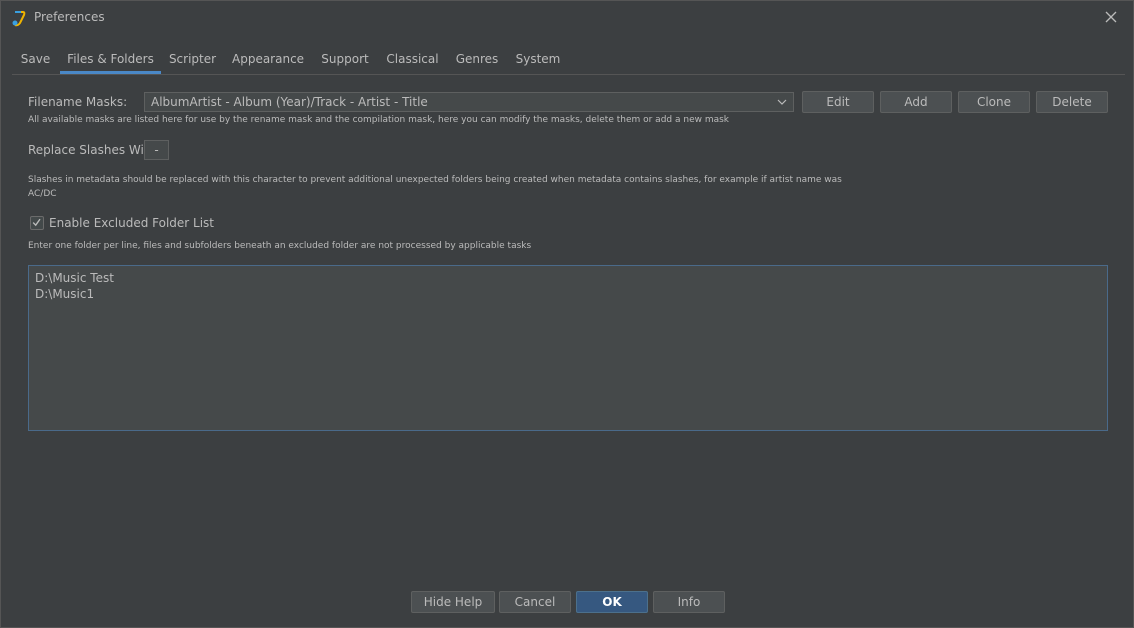 This screenshot has height=628, width=1134. I want to click on hide-help-button: Hide Help, so click(453, 602).